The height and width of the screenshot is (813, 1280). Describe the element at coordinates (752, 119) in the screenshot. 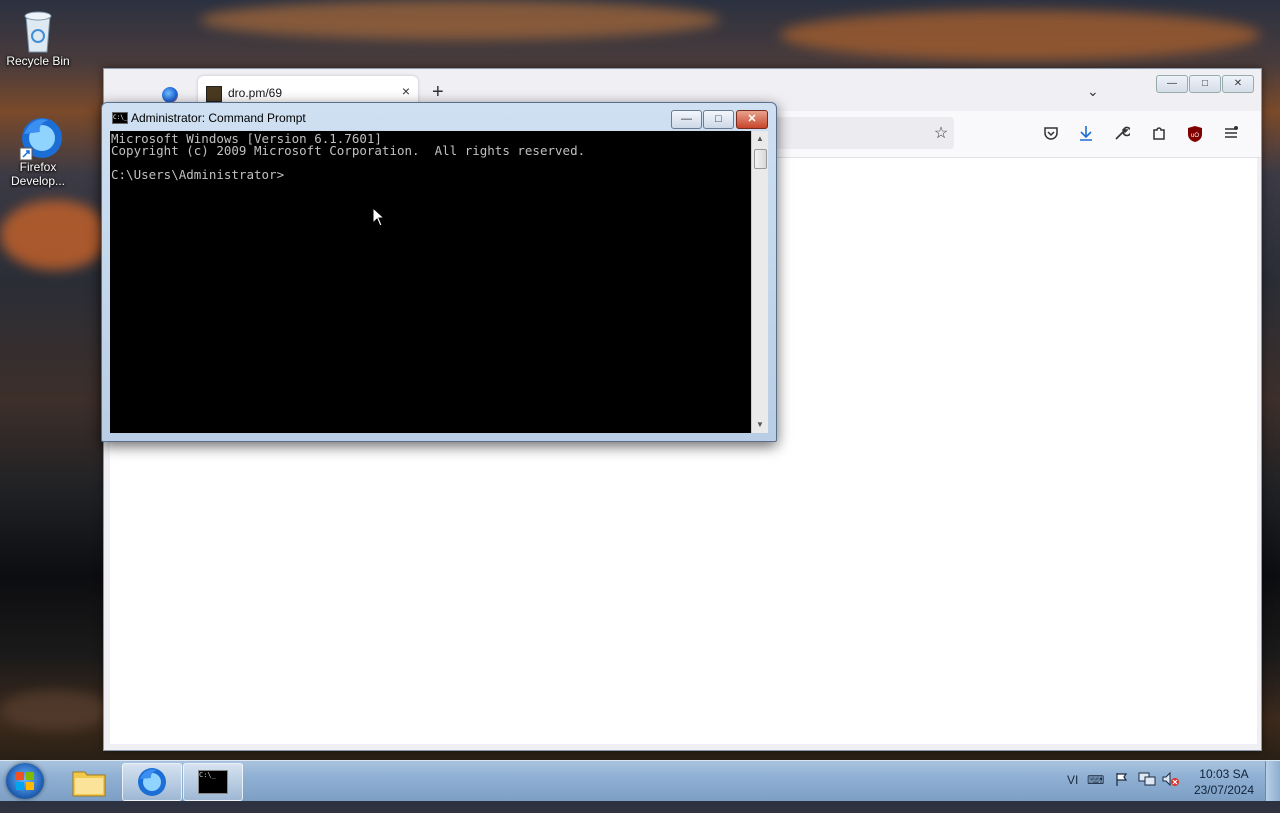

I see `cmd-close-button: ✕` at that location.